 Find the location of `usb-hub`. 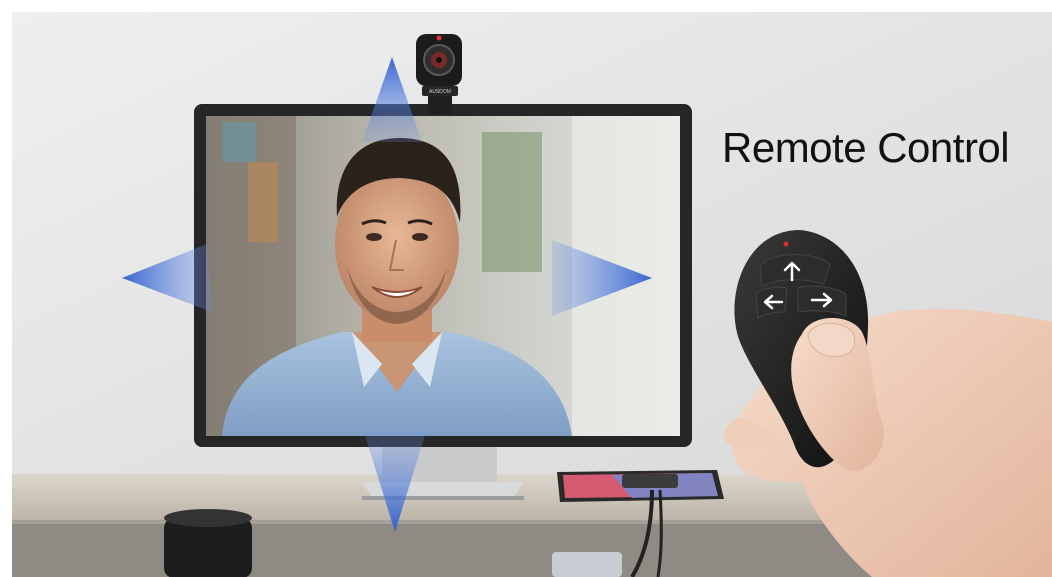

usb-hub is located at coordinates (587, 564).